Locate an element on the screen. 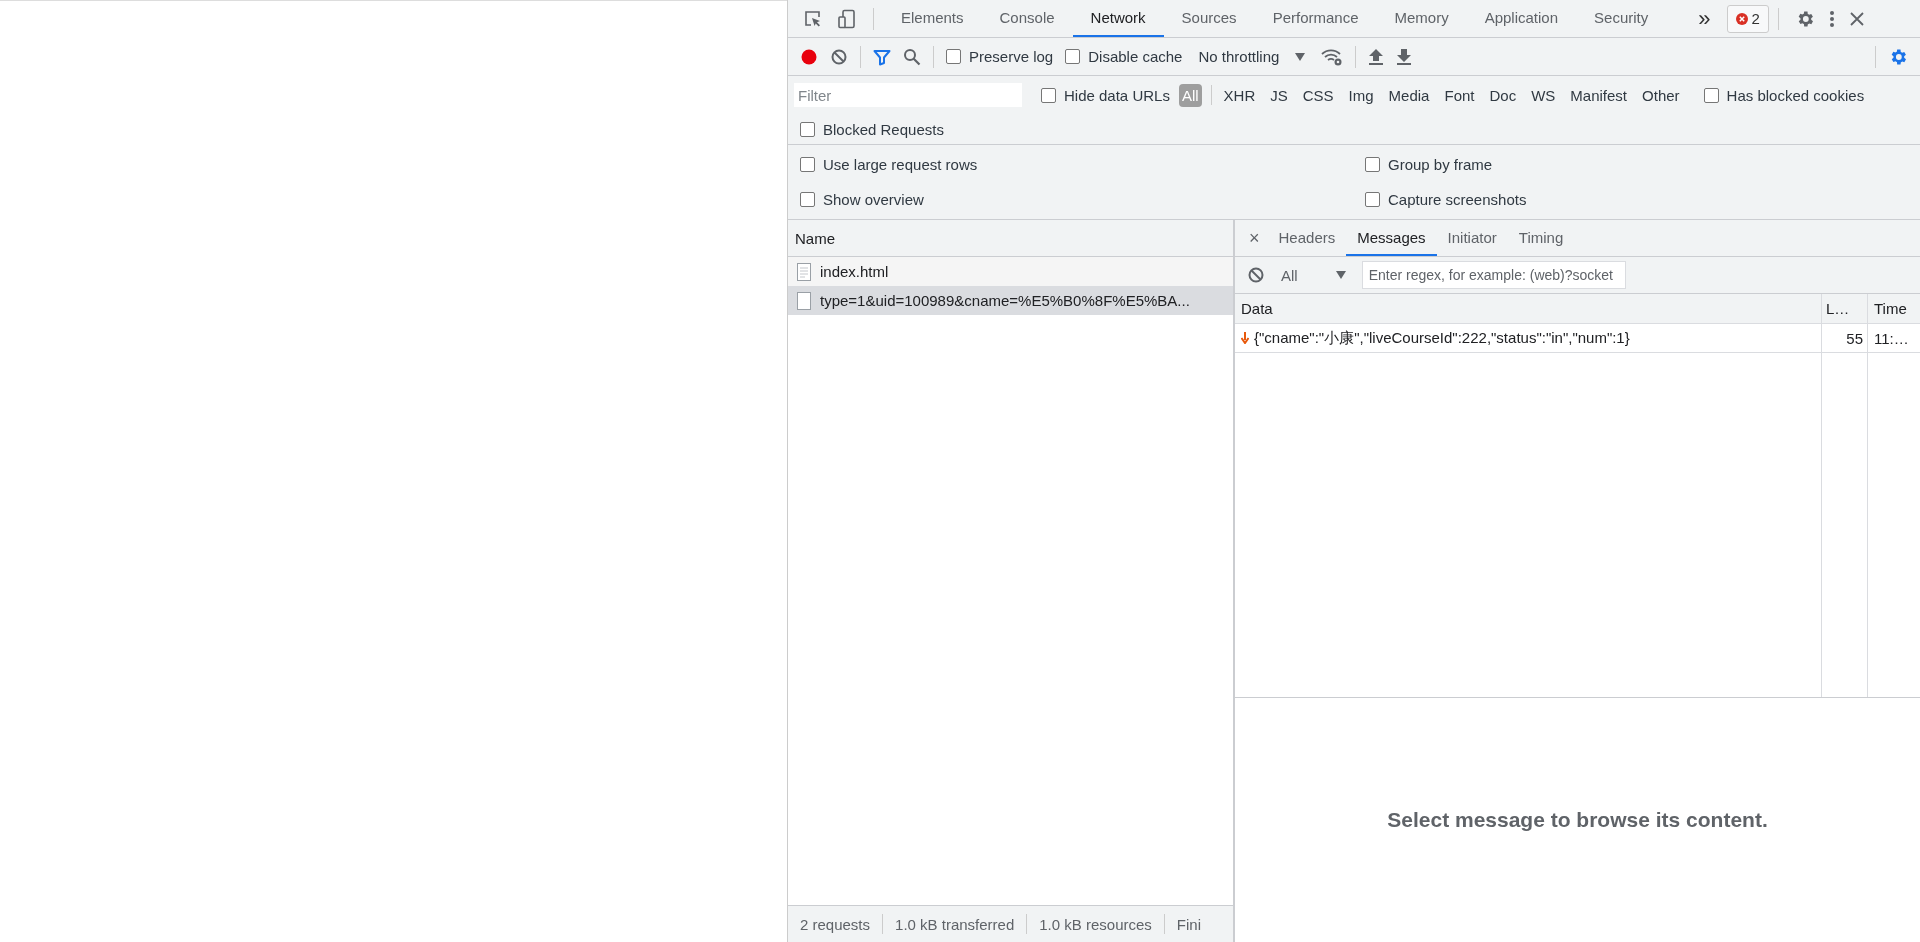 The height and width of the screenshot is (942, 1920). type-filter-button: Media is located at coordinates (1409, 95).